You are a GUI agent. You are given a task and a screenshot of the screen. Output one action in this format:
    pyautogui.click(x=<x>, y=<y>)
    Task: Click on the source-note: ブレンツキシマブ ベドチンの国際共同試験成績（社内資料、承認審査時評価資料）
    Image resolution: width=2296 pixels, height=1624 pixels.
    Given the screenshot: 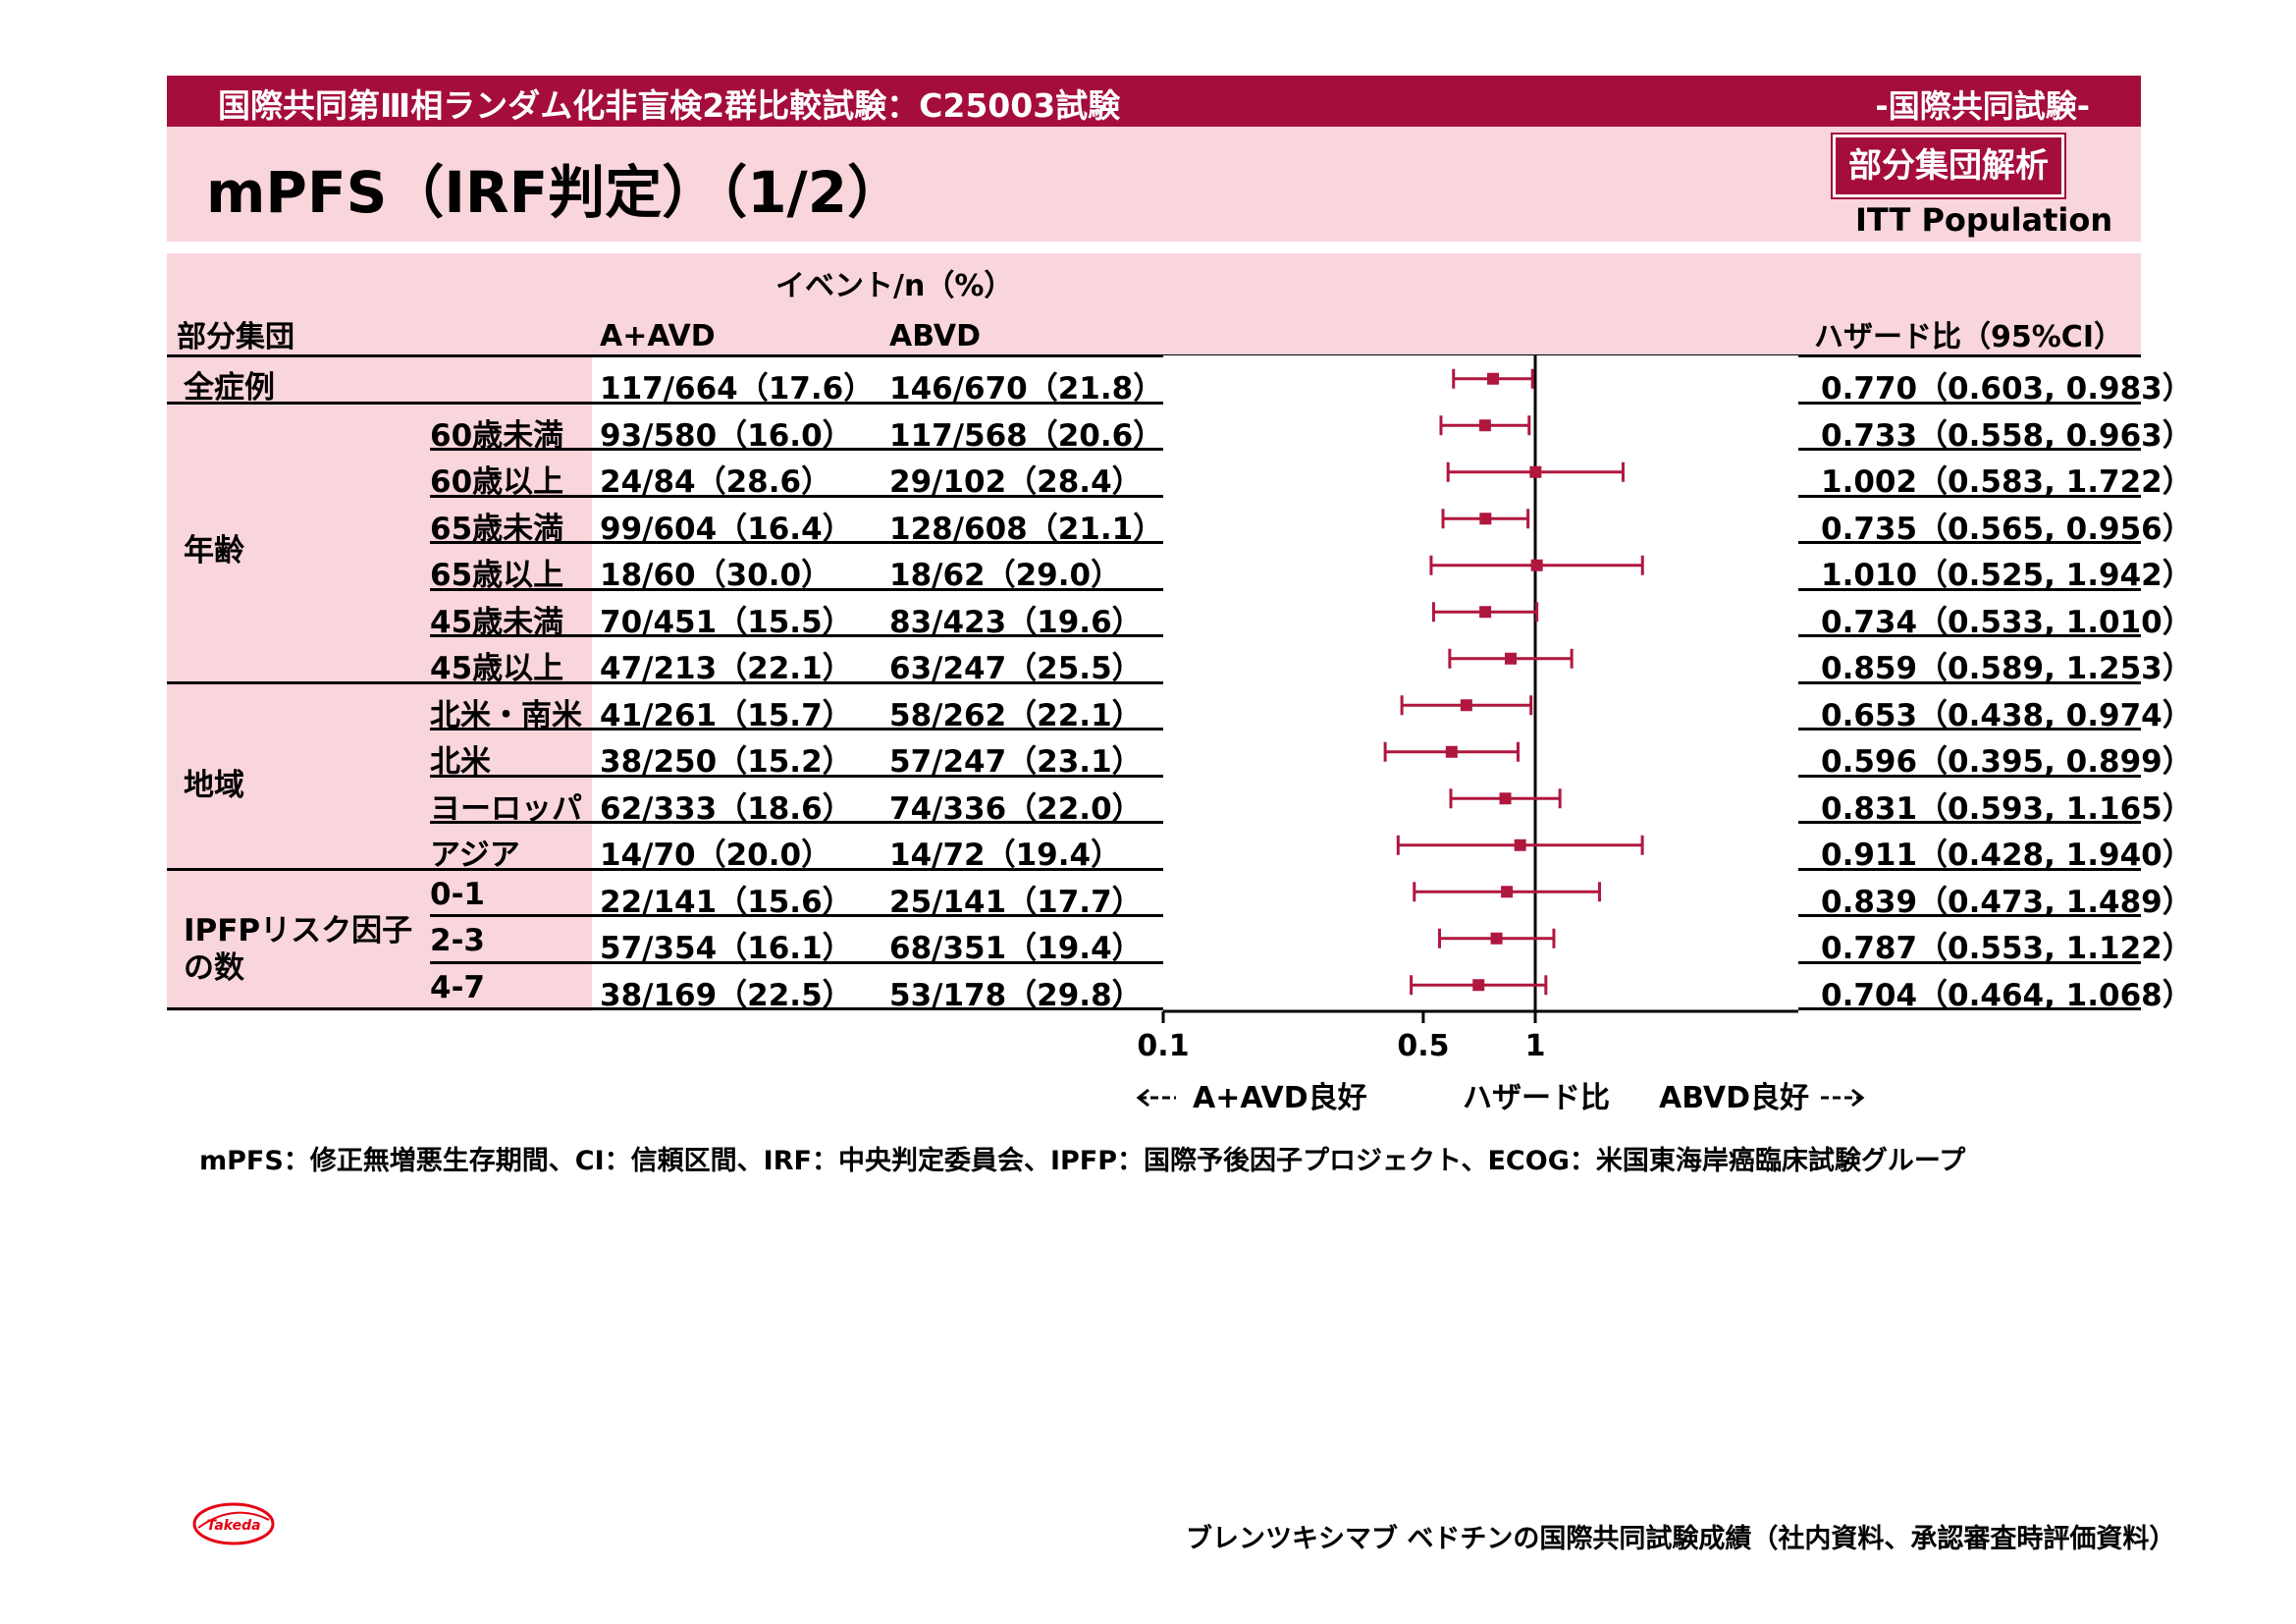 What is the action you would take?
    pyautogui.click(x=1681, y=1539)
    